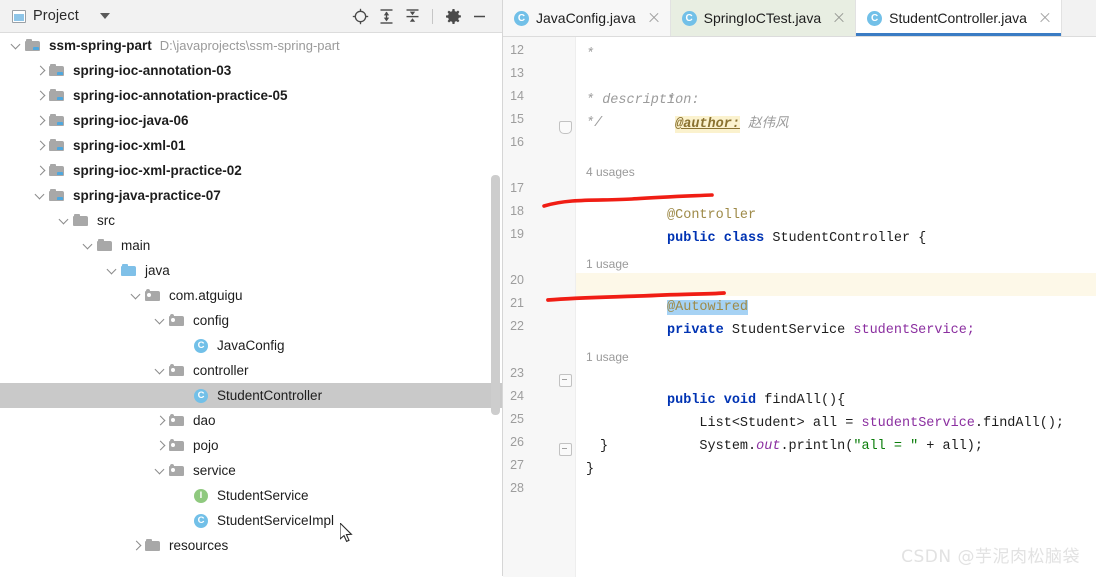 This screenshot has height=577, width=1096. What do you see at coordinates (517, 373) in the screenshot?
I see `line-number: 23` at bounding box center [517, 373].